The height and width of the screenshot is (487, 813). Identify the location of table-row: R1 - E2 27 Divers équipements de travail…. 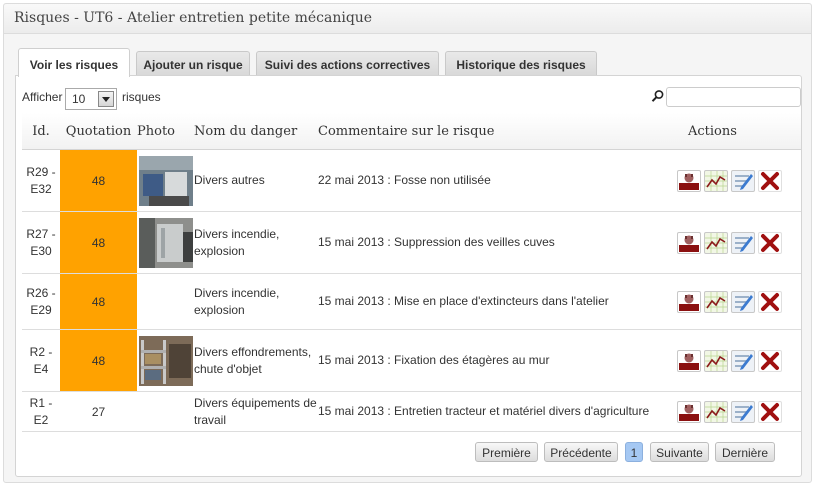
(411, 411).